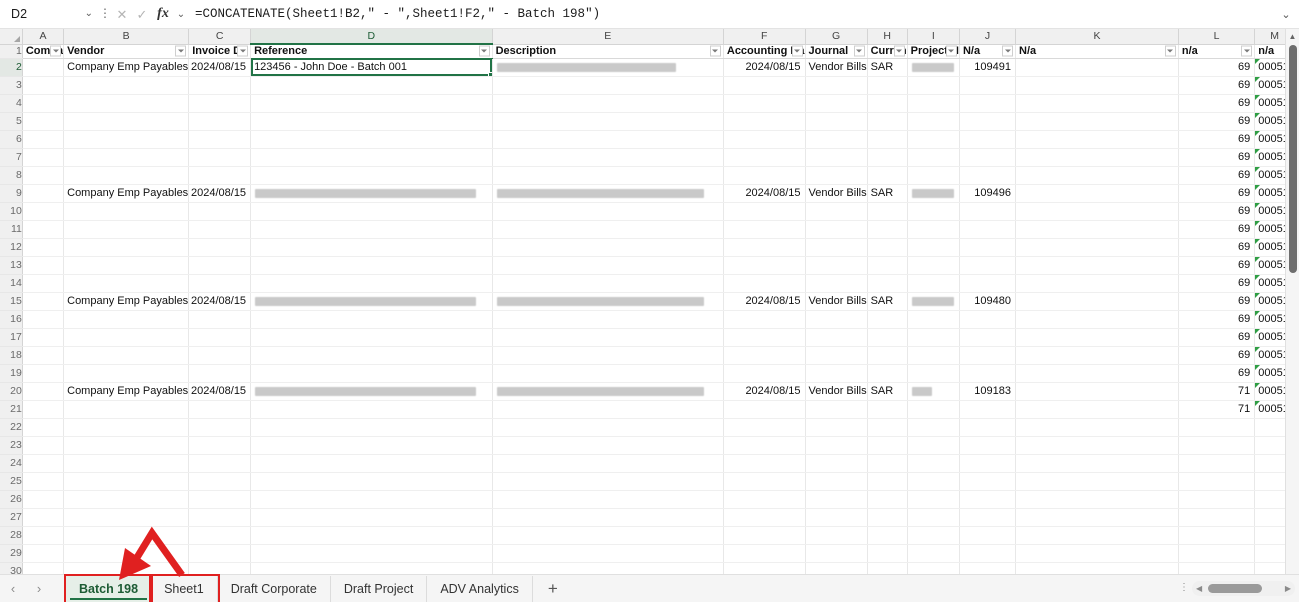 The width and height of the screenshot is (1299, 602). What do you see at coordinates (220, 175) in the screenshot?
I see `cell-c8` at bounding box center [220, 175].